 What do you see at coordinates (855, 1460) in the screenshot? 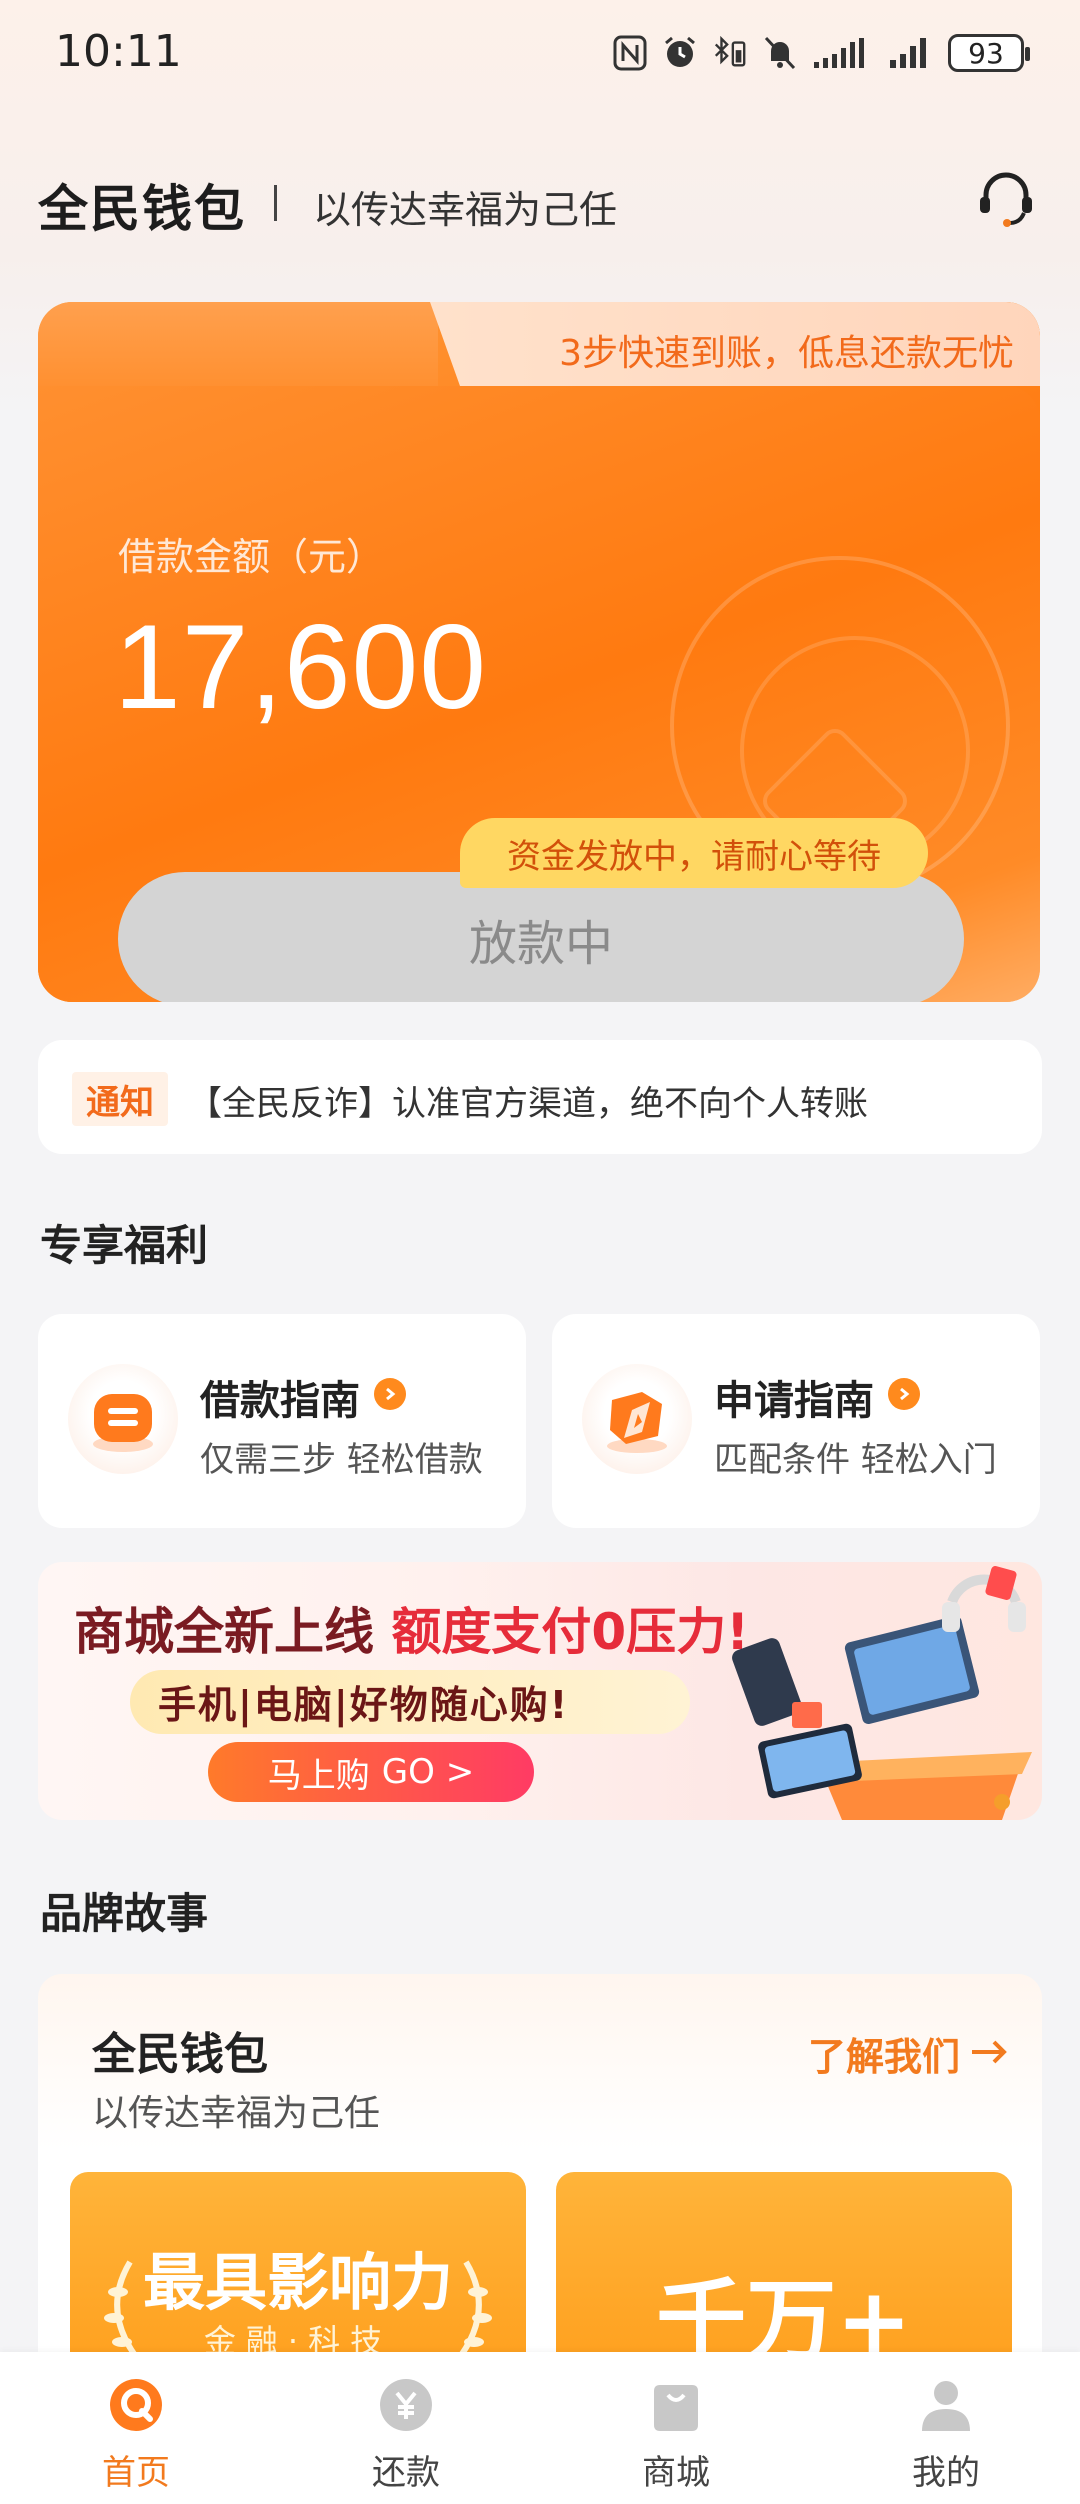
I see `benefit-subtitle: 匹配条件 轻松入门` at bounding box center [855, 1460].